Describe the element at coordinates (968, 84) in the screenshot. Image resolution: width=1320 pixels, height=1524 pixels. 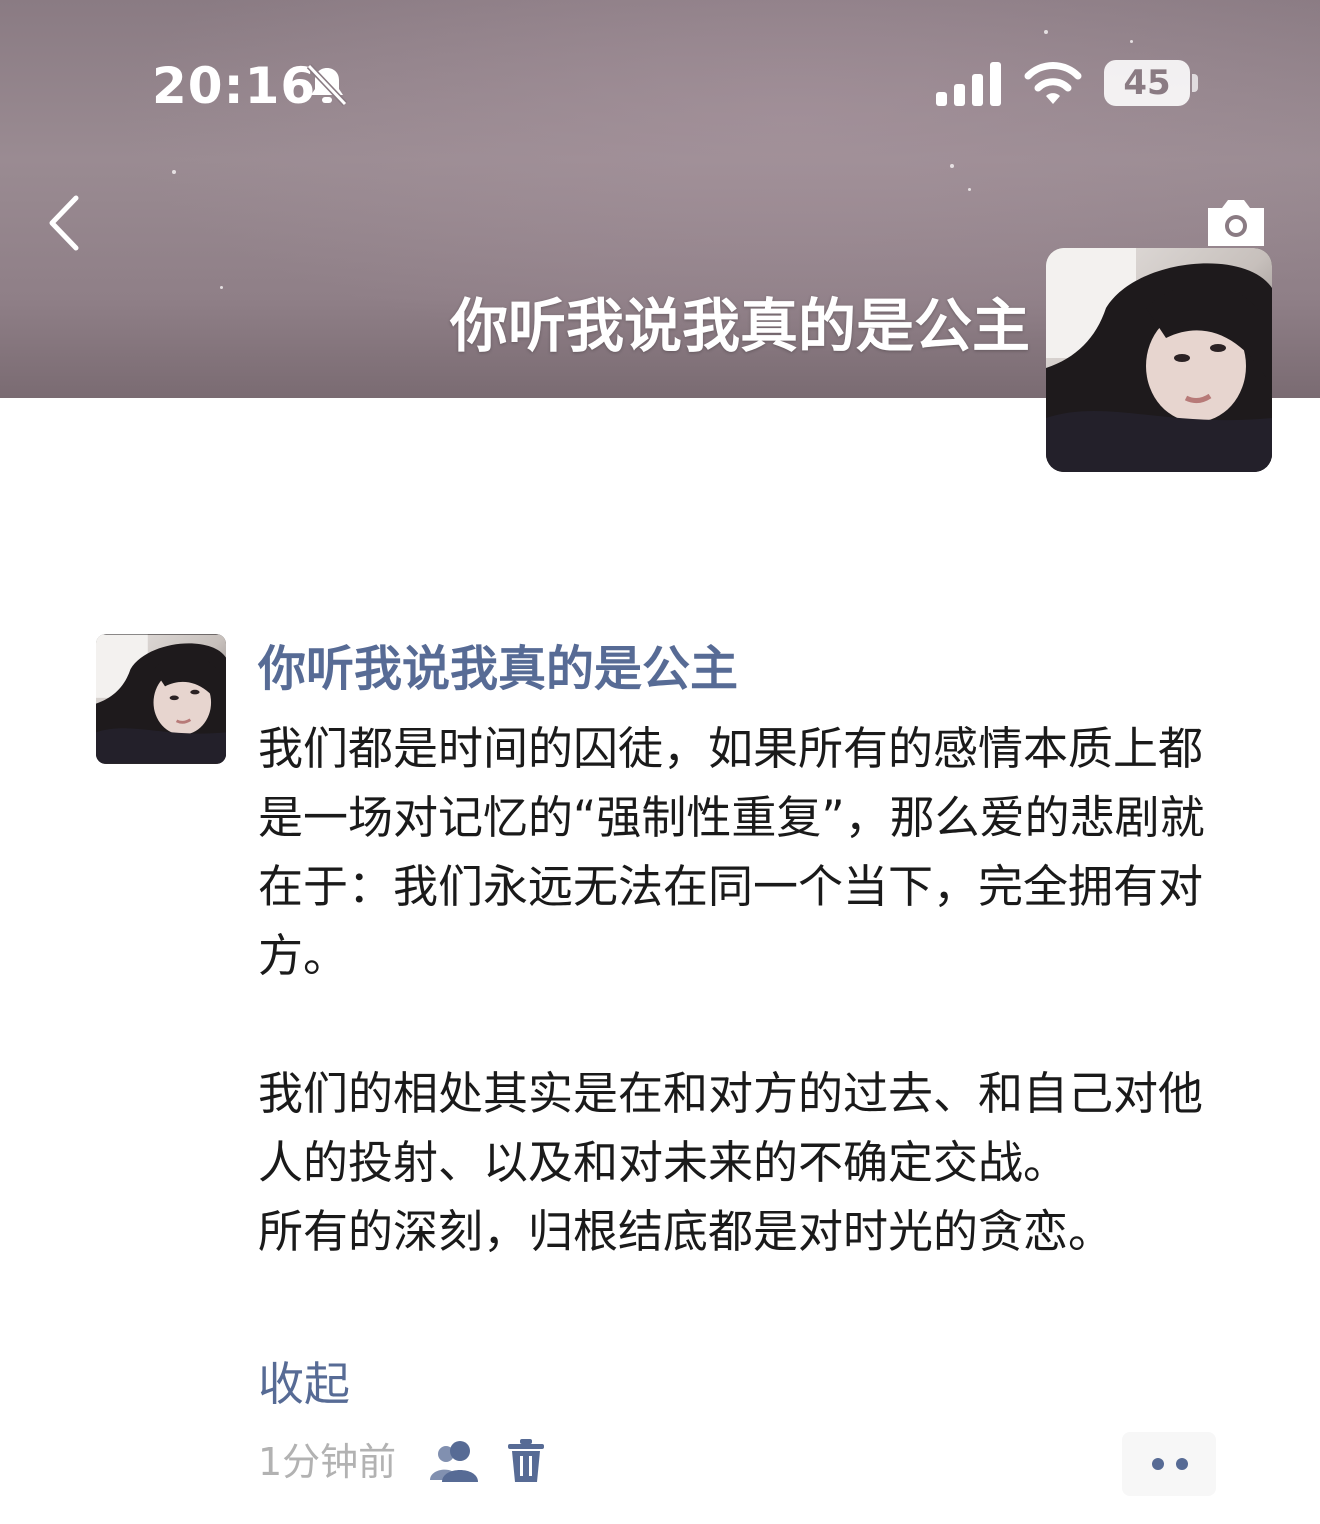
I see `signal-icon` at that location.